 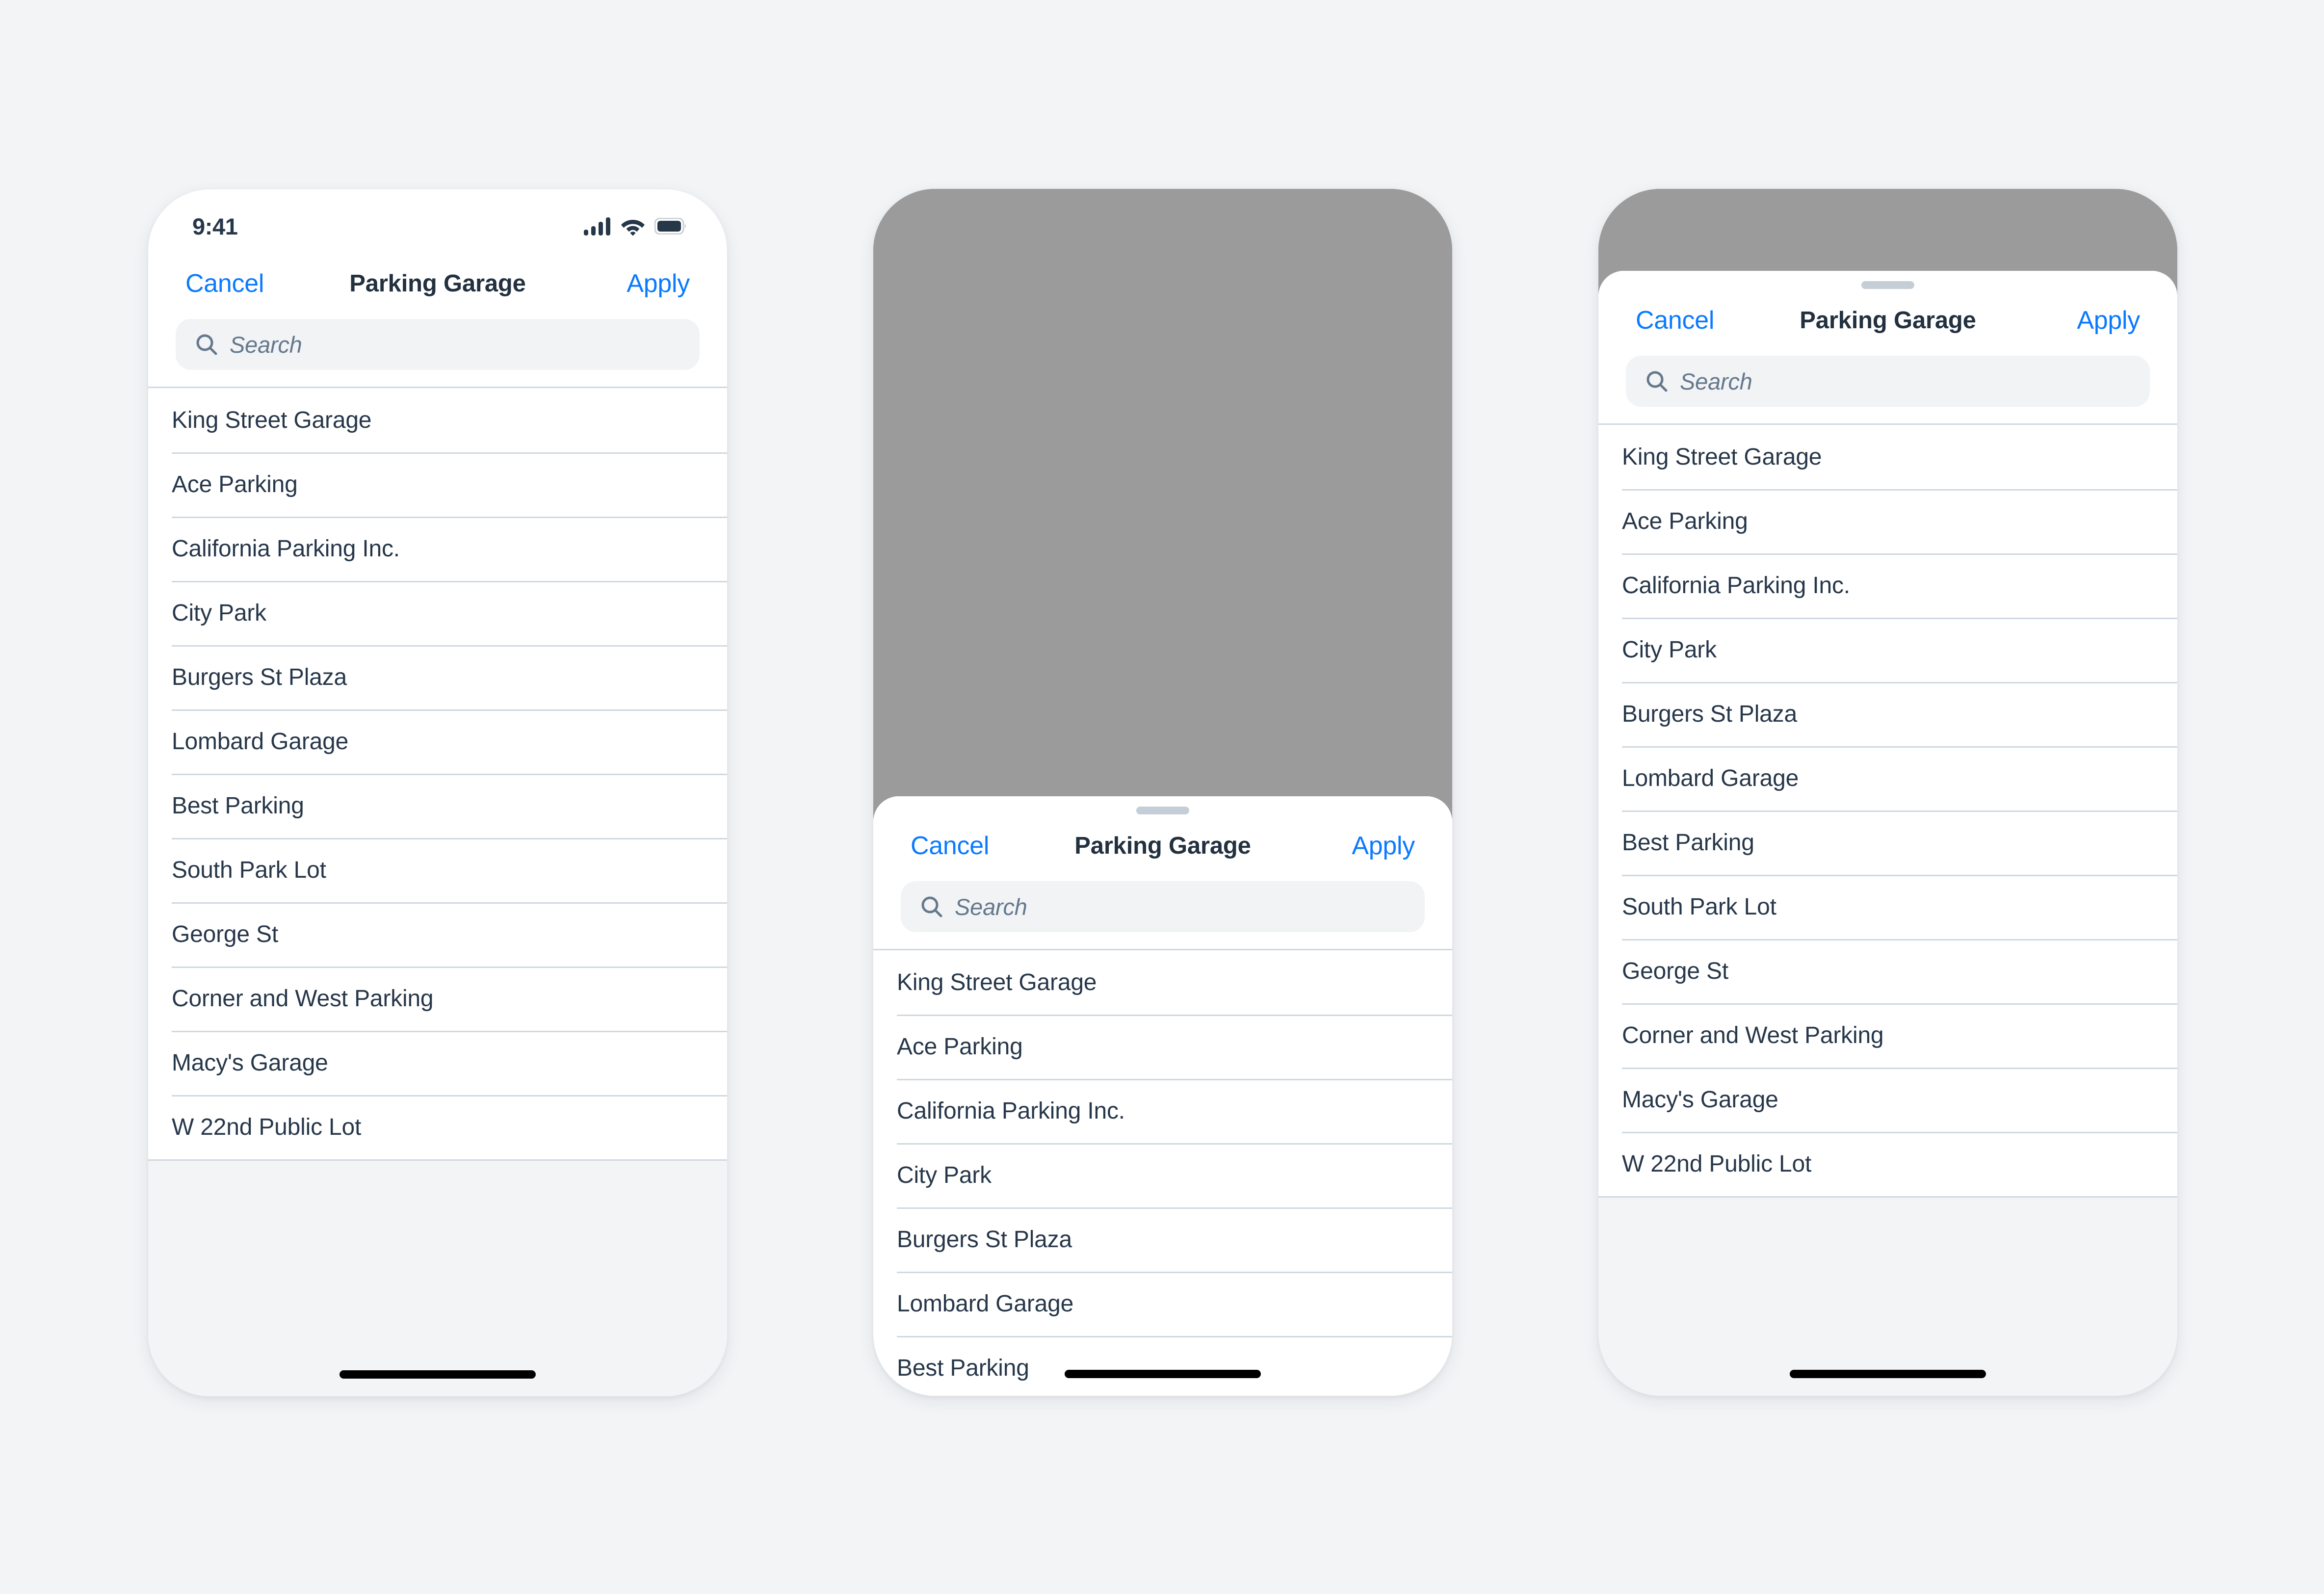 I want to click on battery-icon, so click(x=670, y=226).